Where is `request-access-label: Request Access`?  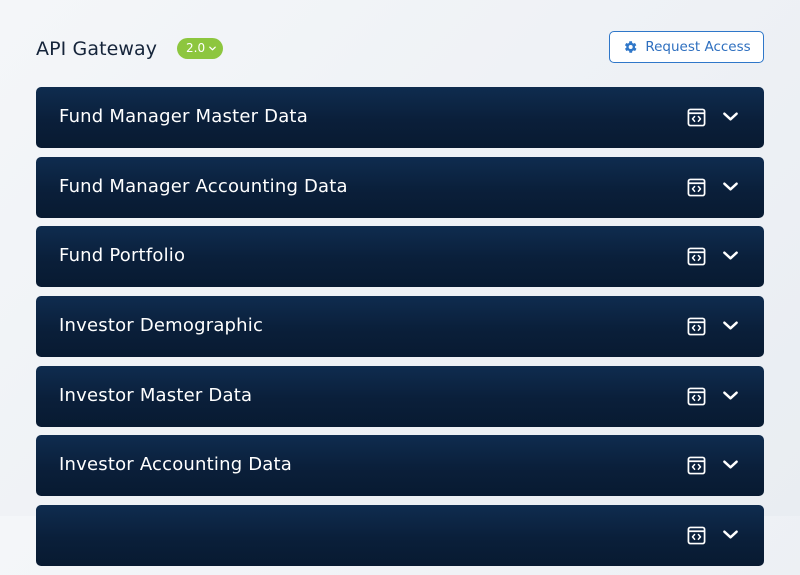
request-access-label: Request Access is located at coordinates (698, 47).